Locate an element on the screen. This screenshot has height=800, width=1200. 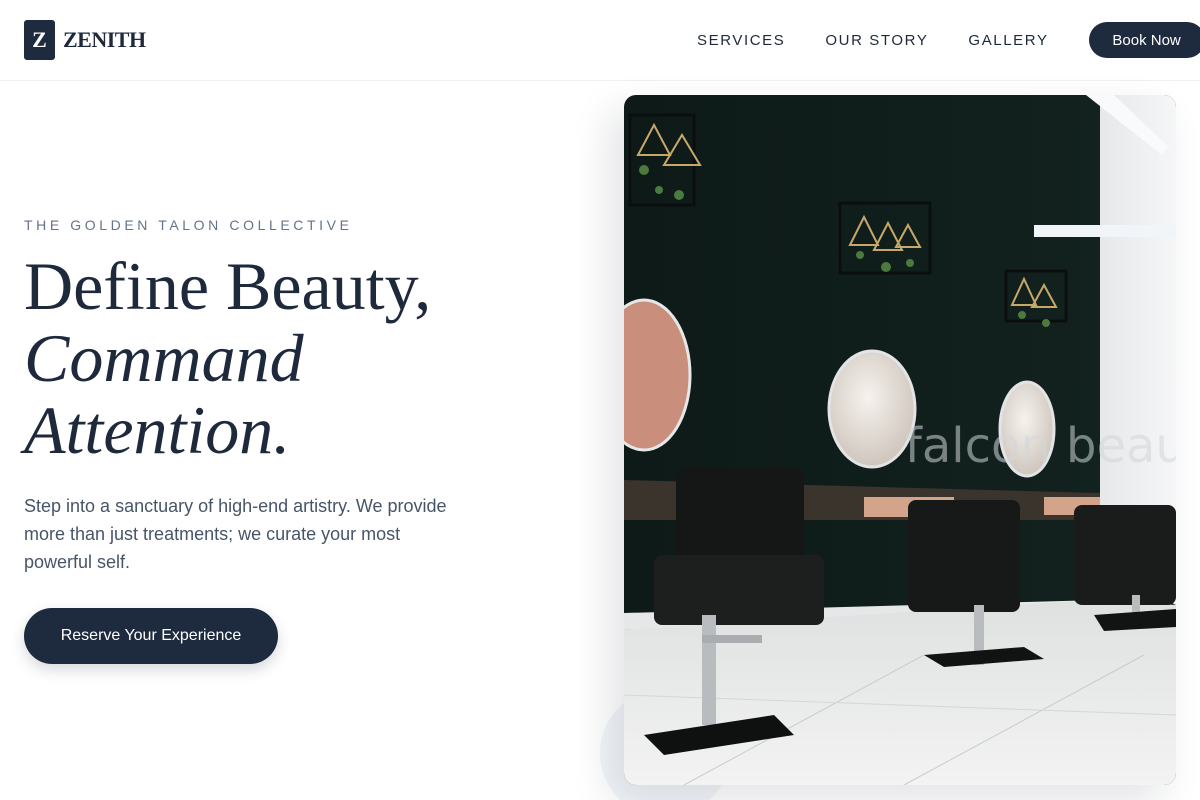
logo: Z ZENITH is located at coordinates (85, 40).